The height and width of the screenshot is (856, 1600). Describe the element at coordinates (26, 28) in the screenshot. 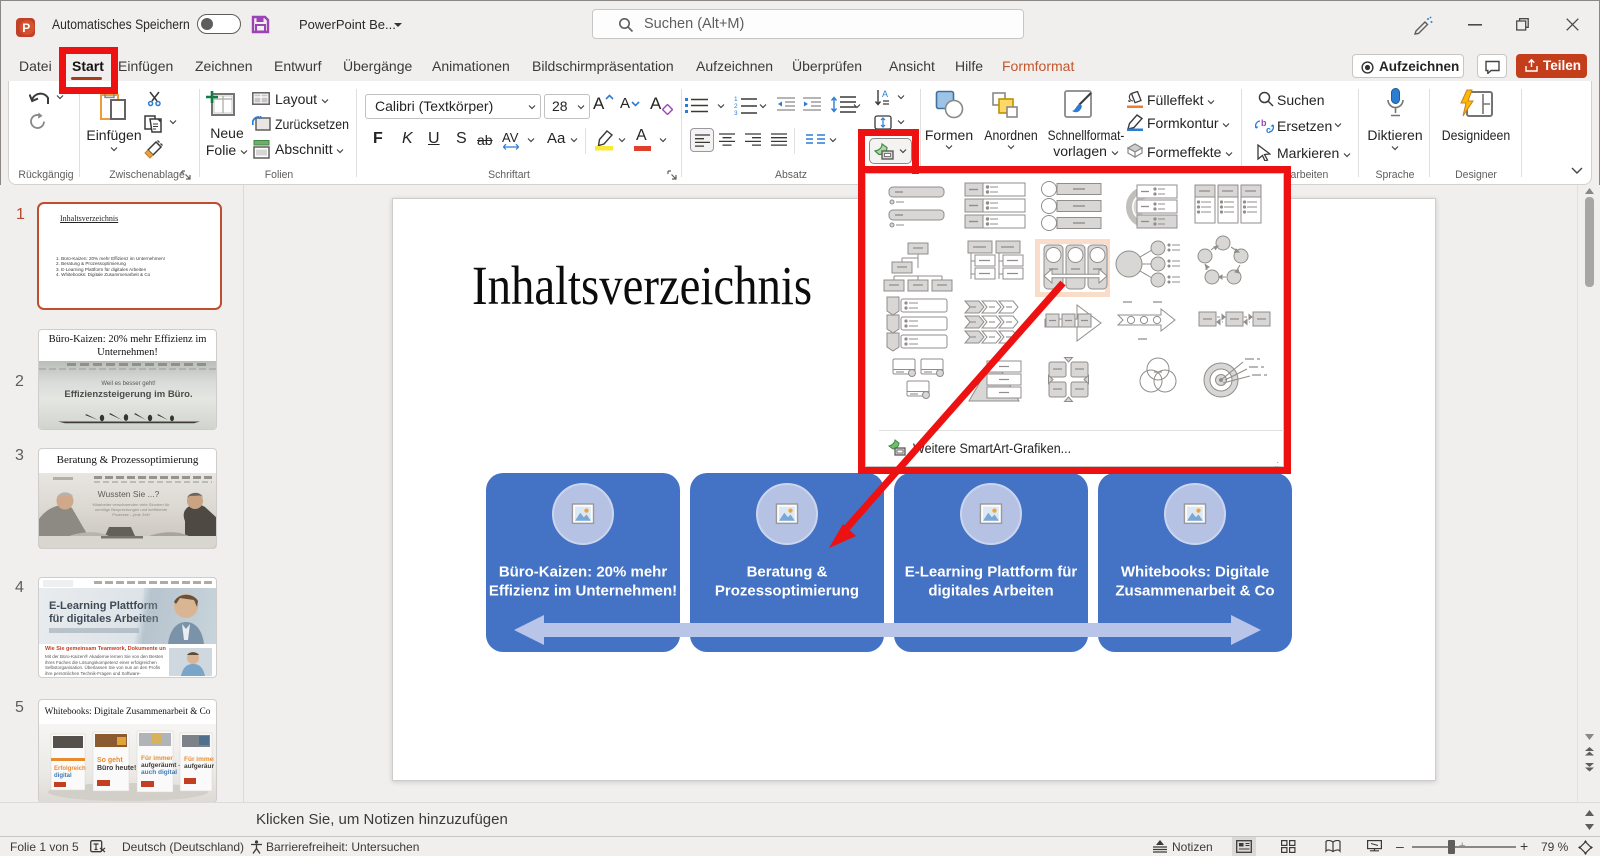

I see `svg-text: P` at that location.